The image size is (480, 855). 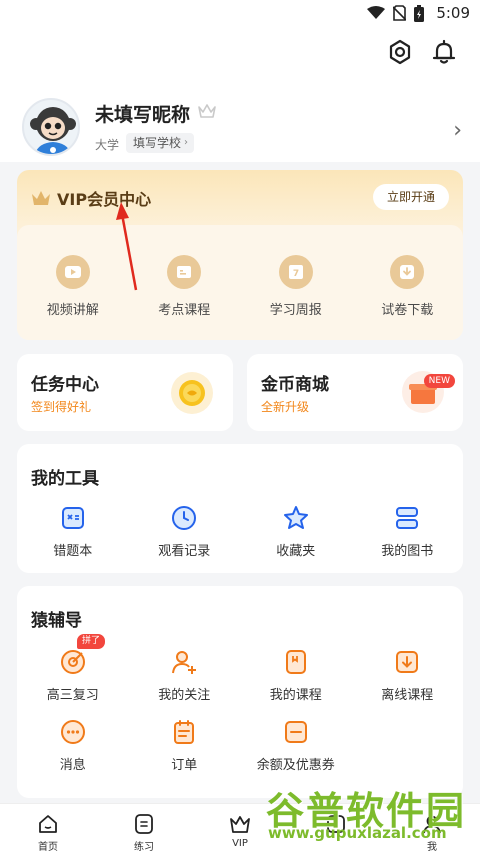 What do you see at coordinates (184, 551) in the screenshot?
I see `tool-label: 观看记录` at bounding box center [184, 551].